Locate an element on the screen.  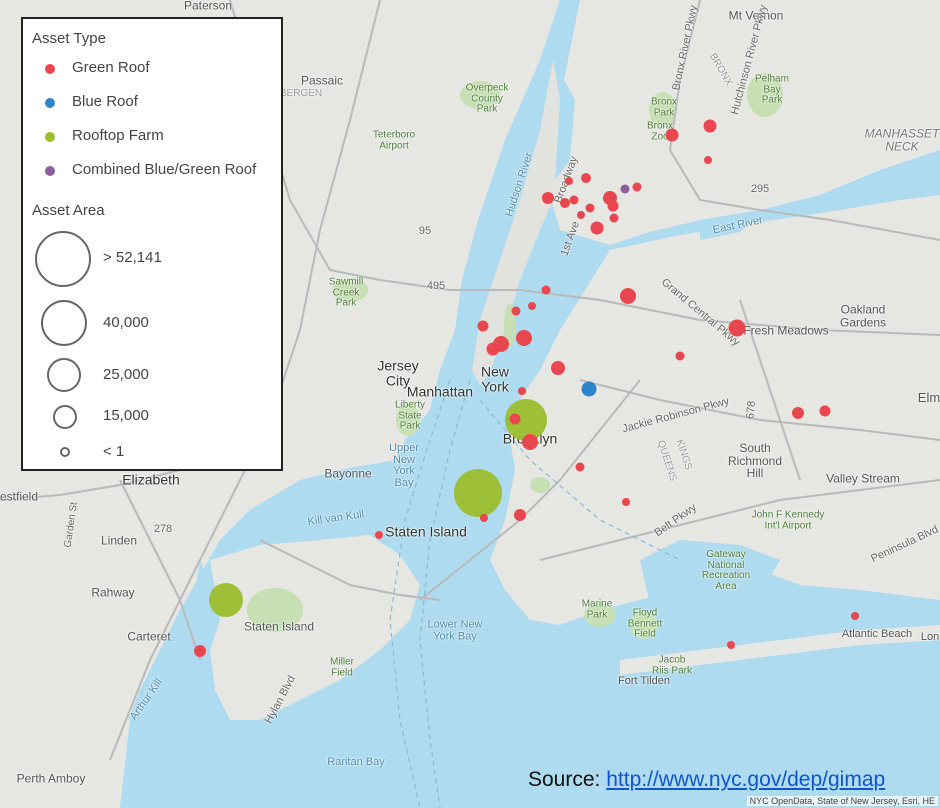
label-elizabeth: Elizabeth is located at coordinates (151, 479).